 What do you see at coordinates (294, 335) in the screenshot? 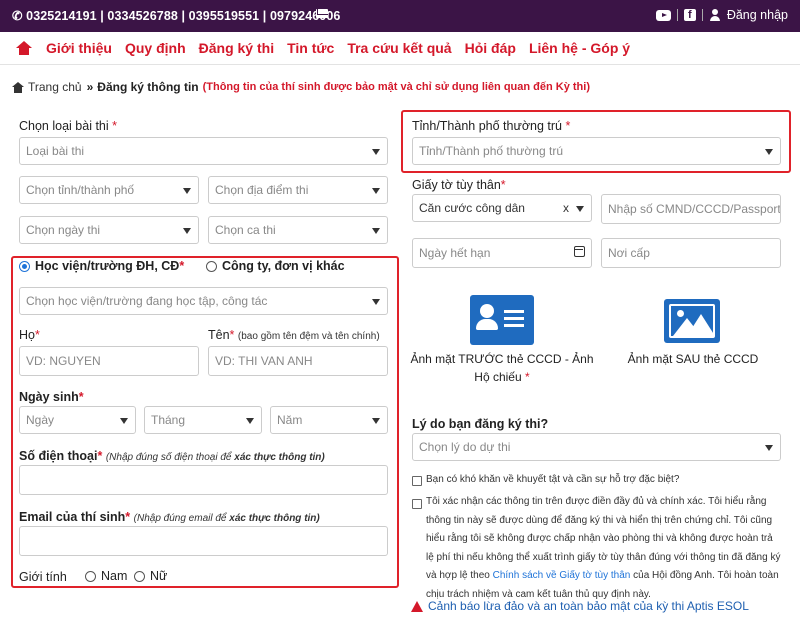
I see `first-name-label: Tên* (bao gồm tên đệm và tên chính)` at bounding box center [294, 335].